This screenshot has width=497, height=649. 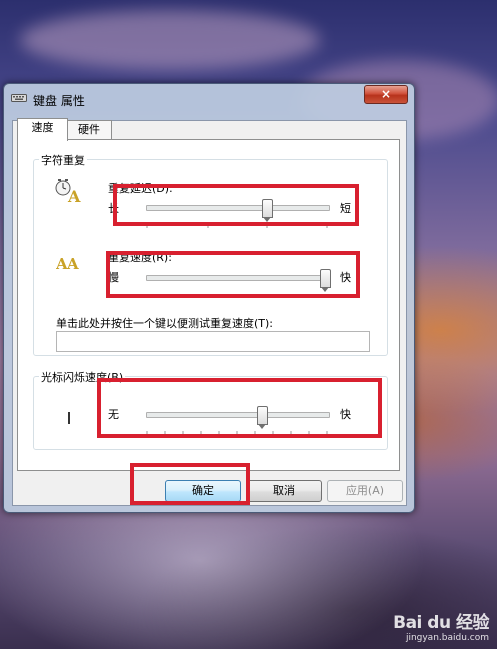 What do you see at coordinates (233, 274) in the screenshot?
I see `annotation-box-repeat-rate` at bounding box center [233, 274].